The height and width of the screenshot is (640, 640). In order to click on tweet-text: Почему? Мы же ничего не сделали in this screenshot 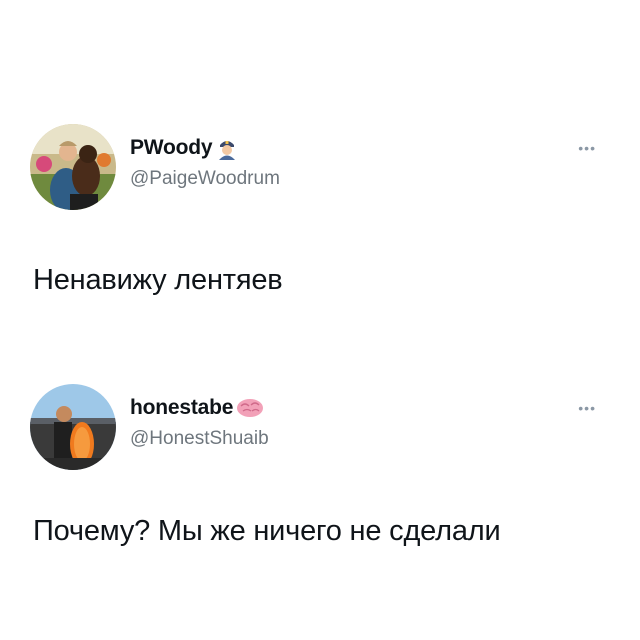, I will do `click(267, 531)`.